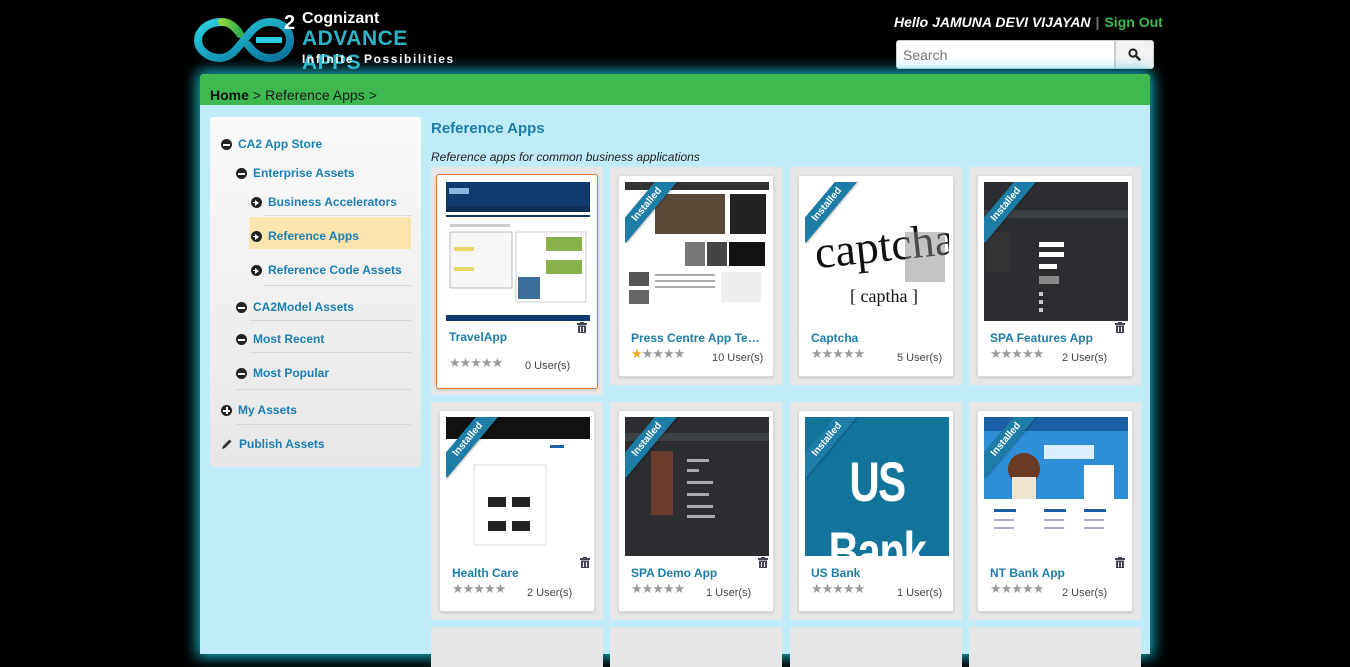 The width and height of the screenshot is (1350, 667). Describe the element at coordinates (992, 22) in the screenshot. I see `greeting-text: Hello JAMUNA DEVI VIJAYAN` at that location.